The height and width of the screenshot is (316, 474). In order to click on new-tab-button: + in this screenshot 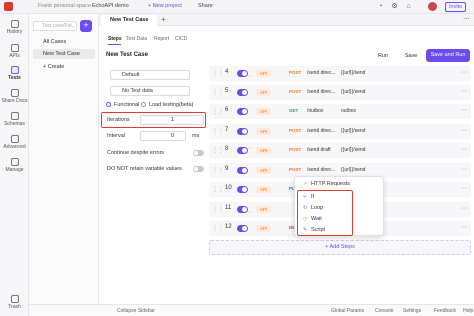, I will do `click(163, 19)`.